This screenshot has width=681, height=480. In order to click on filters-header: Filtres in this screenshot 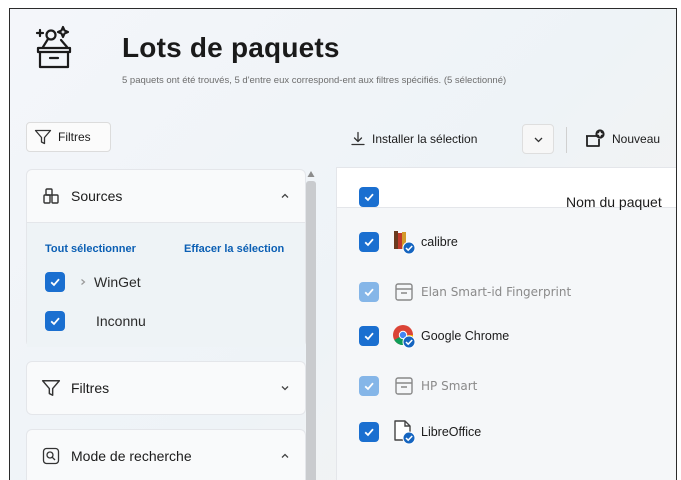, I will do `click(166, 388)`.